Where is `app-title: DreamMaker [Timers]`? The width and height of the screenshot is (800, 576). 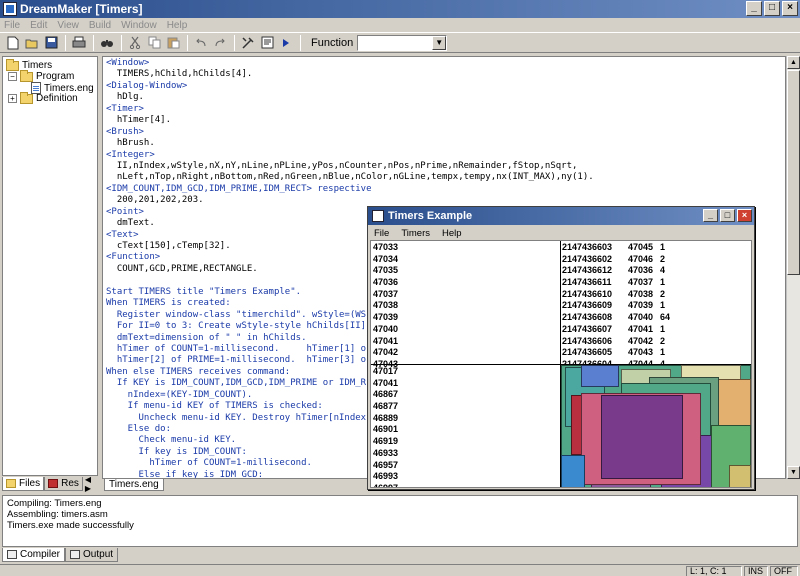
app-title: DreamMaker [Timers] is located at coordinates (81, 9).